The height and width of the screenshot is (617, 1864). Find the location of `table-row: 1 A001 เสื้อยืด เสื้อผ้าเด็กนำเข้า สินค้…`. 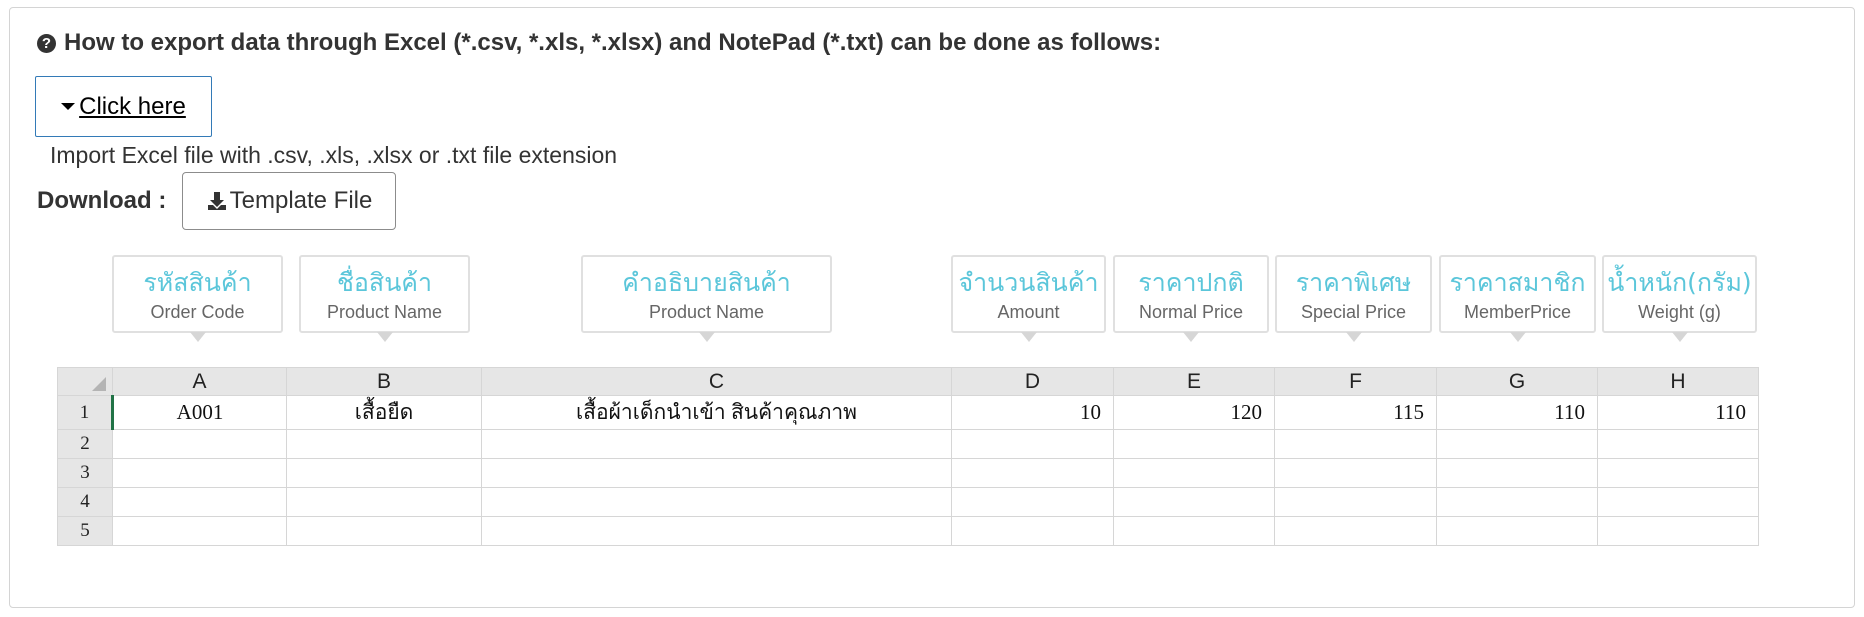

table-row: 1 A001 เสื้อยืด เสื้อผ้าเด็กนำเข้า สินค้… is located at coordinates (908, 412).